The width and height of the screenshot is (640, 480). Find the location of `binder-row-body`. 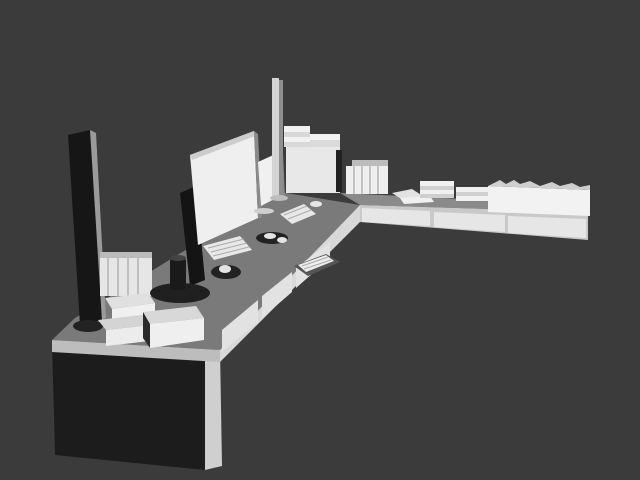

binder-row-body is located at coordinates (539, 201).